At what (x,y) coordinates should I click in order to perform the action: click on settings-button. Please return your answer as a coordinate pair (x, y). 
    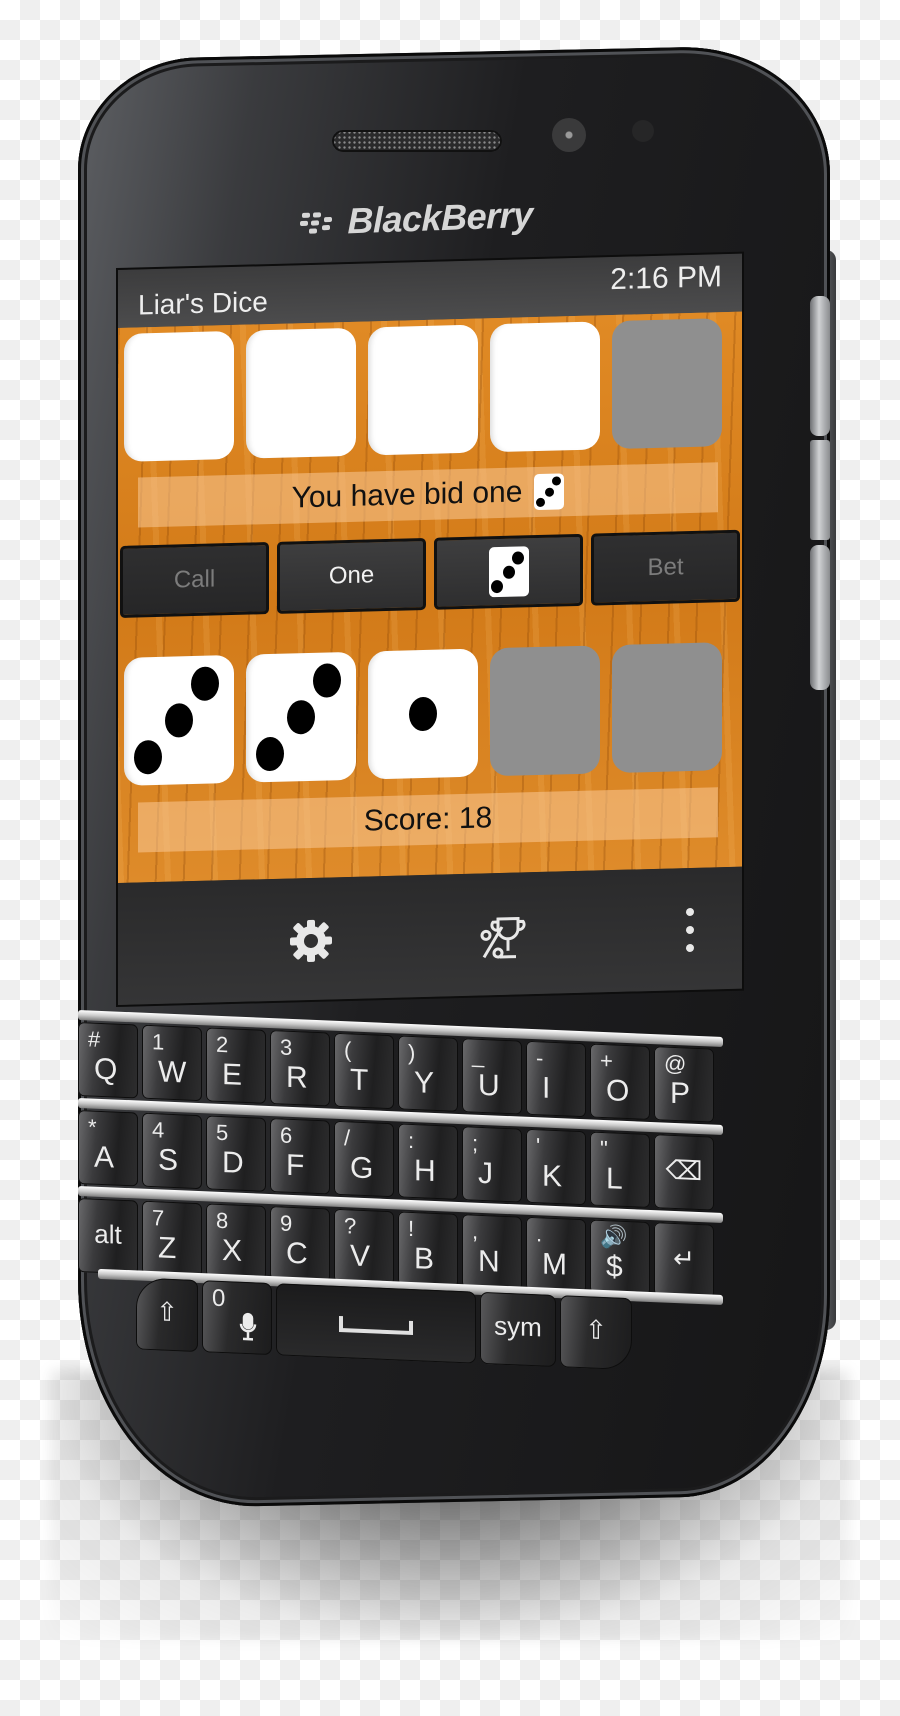
    Looking at the image, I should click on (311, 942).